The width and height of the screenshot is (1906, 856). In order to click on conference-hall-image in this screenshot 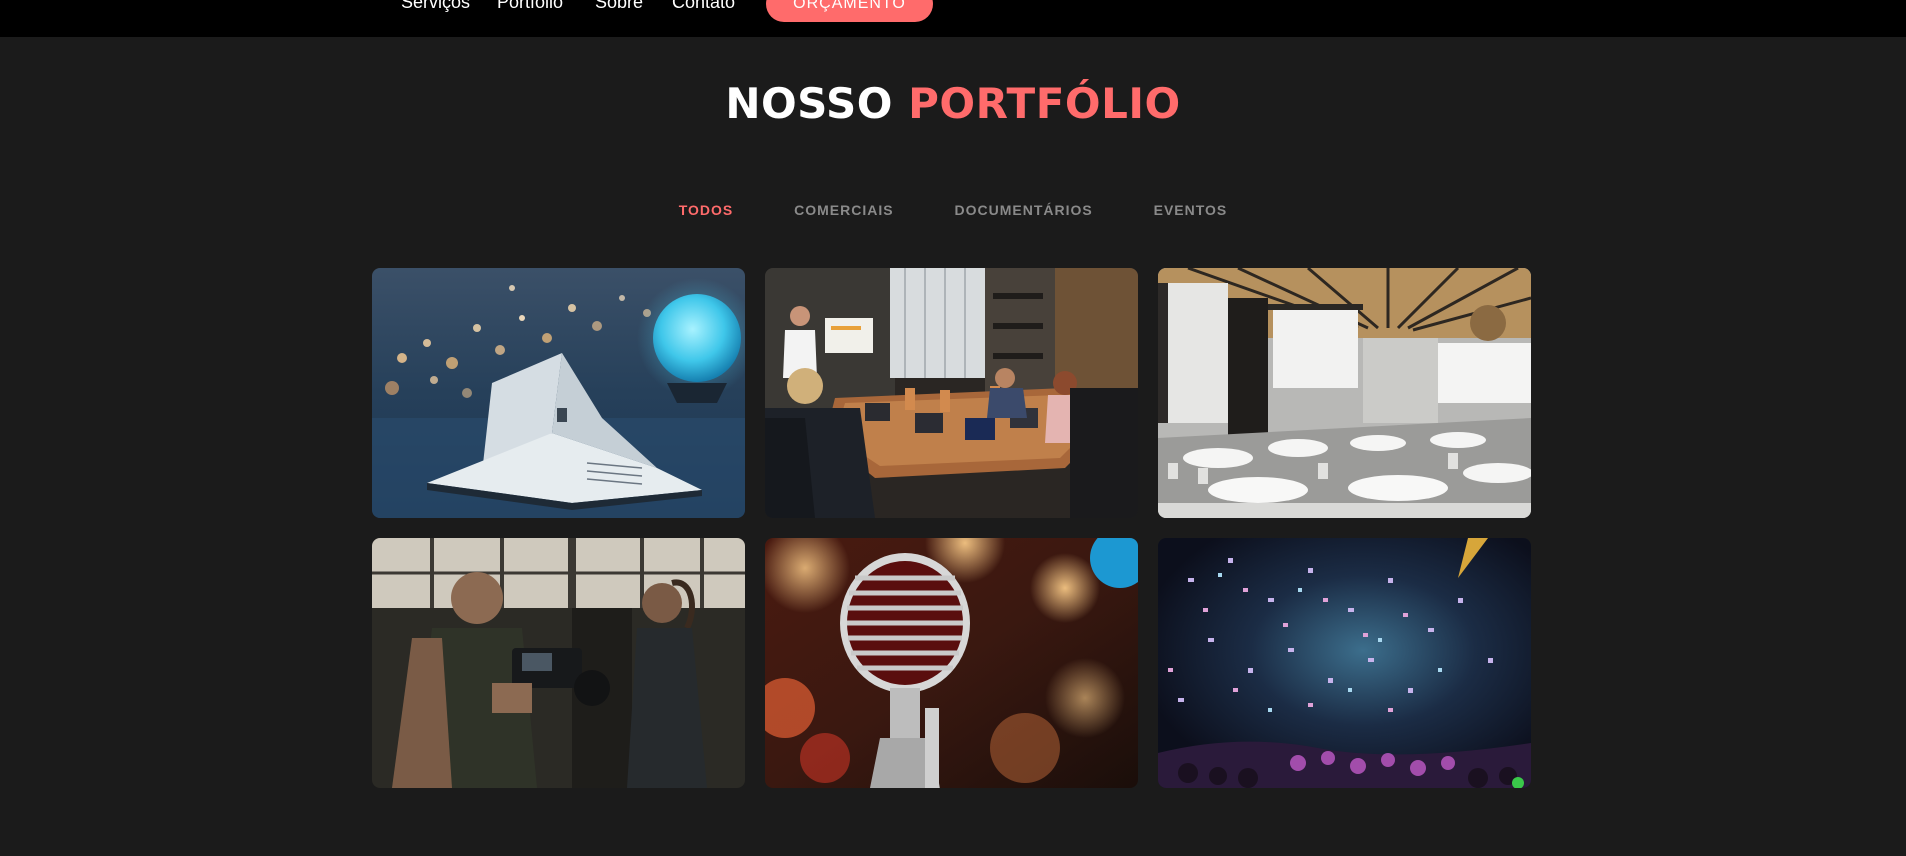, I will do `click(1344, 393)`.